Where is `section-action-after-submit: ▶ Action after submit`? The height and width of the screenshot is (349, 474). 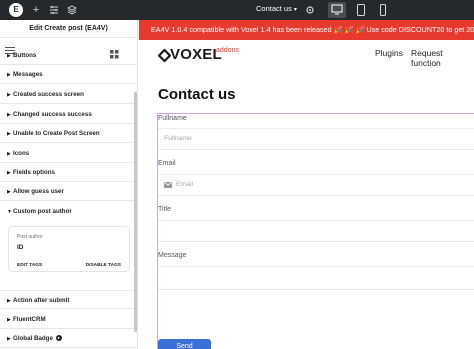 section-action-after-submit: ▶ Action after submit is located at coordinates (68, 299).